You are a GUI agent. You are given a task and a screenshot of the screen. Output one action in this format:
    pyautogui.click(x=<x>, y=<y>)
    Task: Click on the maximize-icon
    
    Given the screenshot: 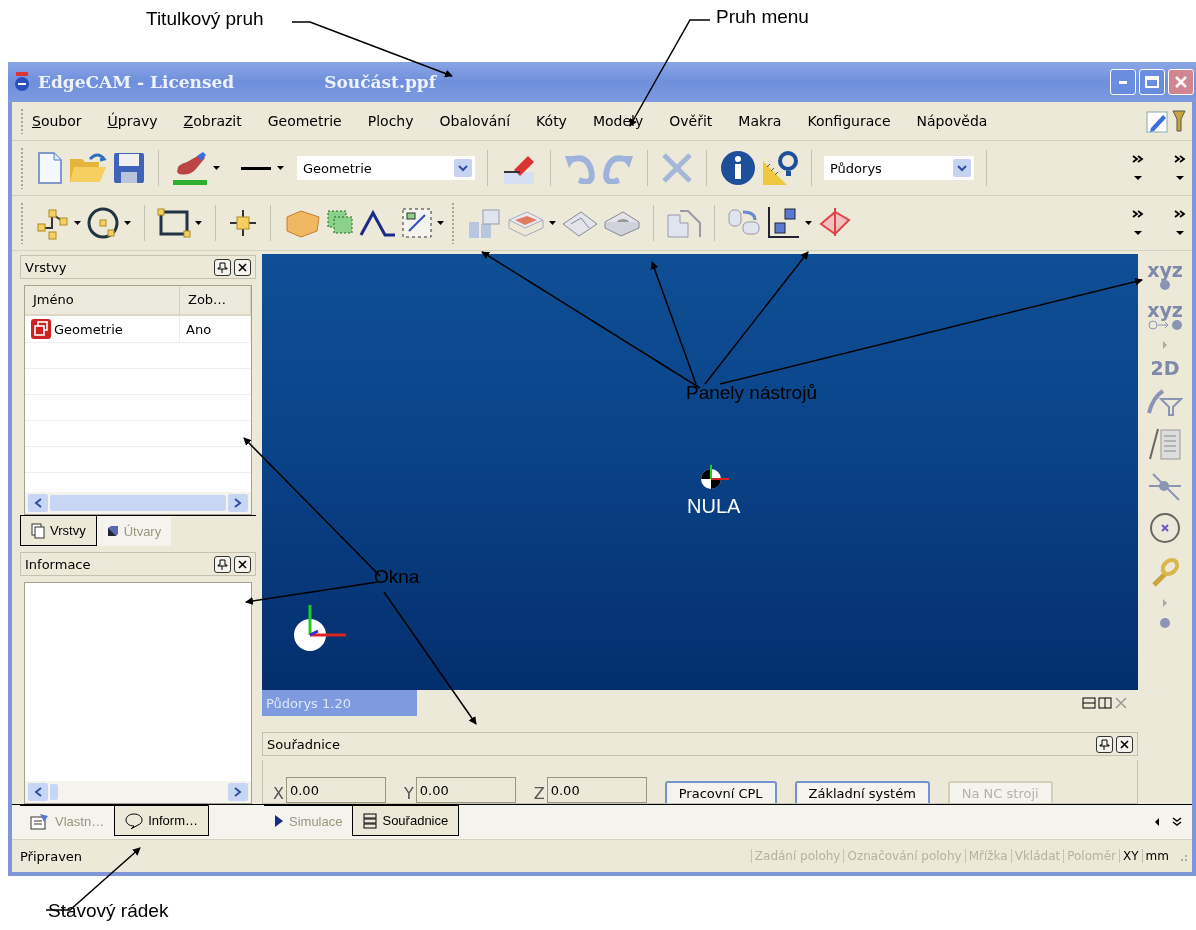 What is the action you would take?
    pyautogui.click(x=1152, y=82)
    